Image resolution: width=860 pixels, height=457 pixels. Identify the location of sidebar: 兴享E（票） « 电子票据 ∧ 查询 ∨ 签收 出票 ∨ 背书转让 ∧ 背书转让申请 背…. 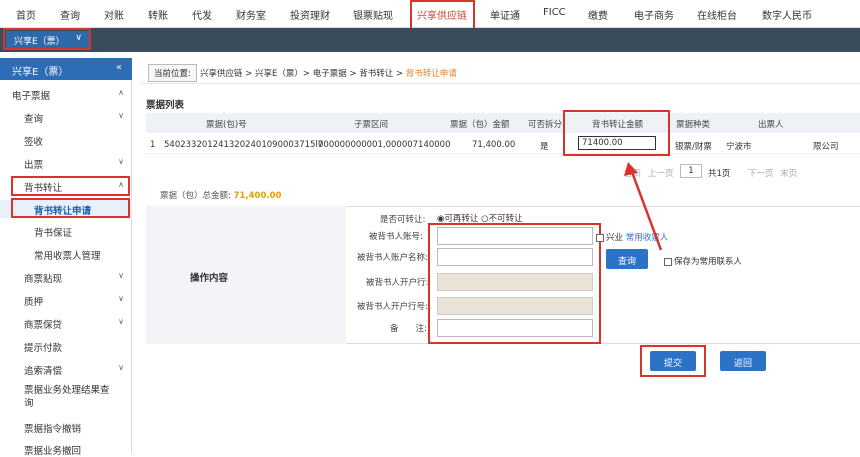
(66, 257).